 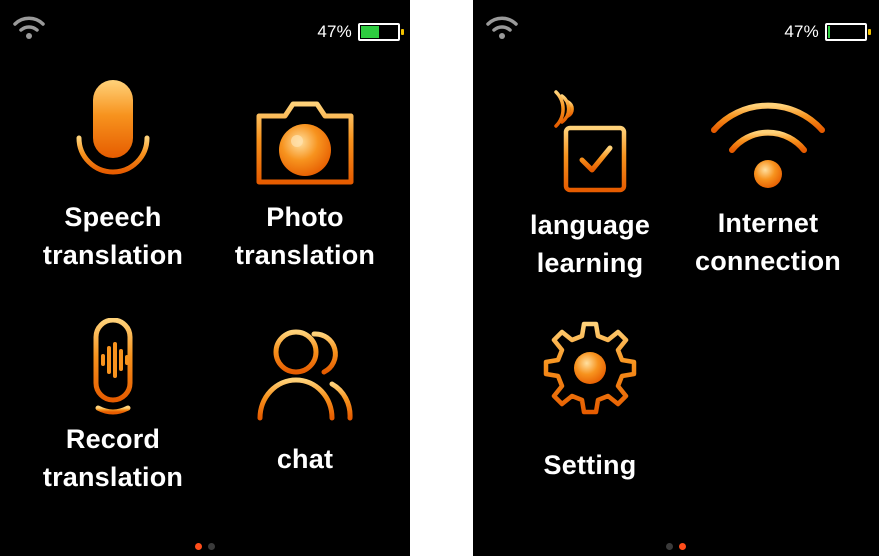 What do you see at coordinates (590, 244) in the screenshot?
I see `language-learning-label: language learning` at bounding box center [590, 244].